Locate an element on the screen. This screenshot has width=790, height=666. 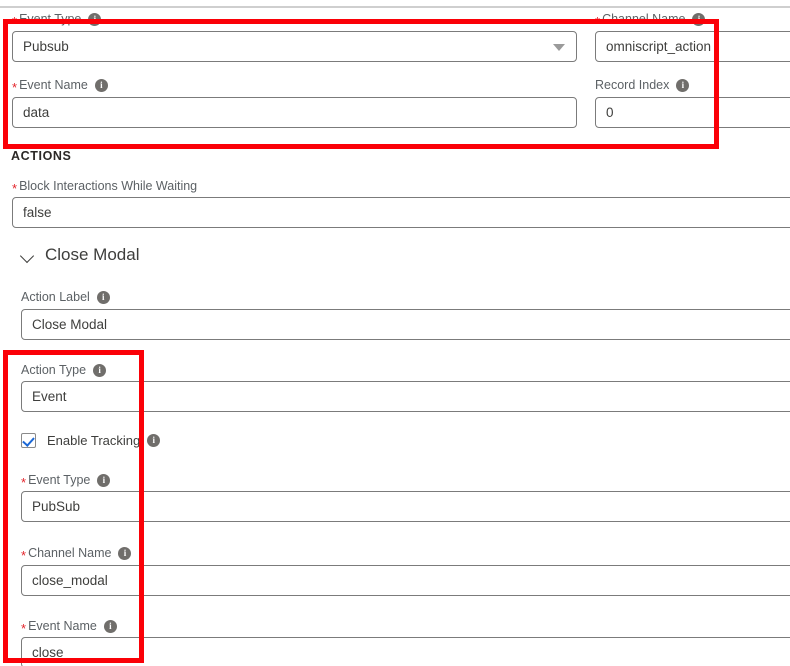
actions-section-title: ACTIONS is located at coordinates (41, 156).